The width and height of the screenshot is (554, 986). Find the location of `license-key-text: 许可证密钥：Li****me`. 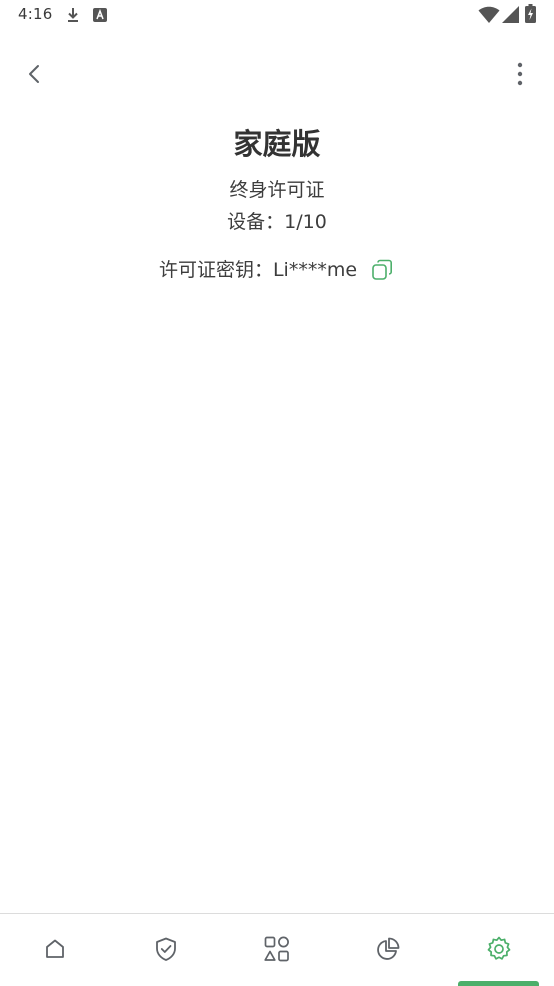

license-key-text: 许可证密钥：Li****me is located at coordinates (258, 270).